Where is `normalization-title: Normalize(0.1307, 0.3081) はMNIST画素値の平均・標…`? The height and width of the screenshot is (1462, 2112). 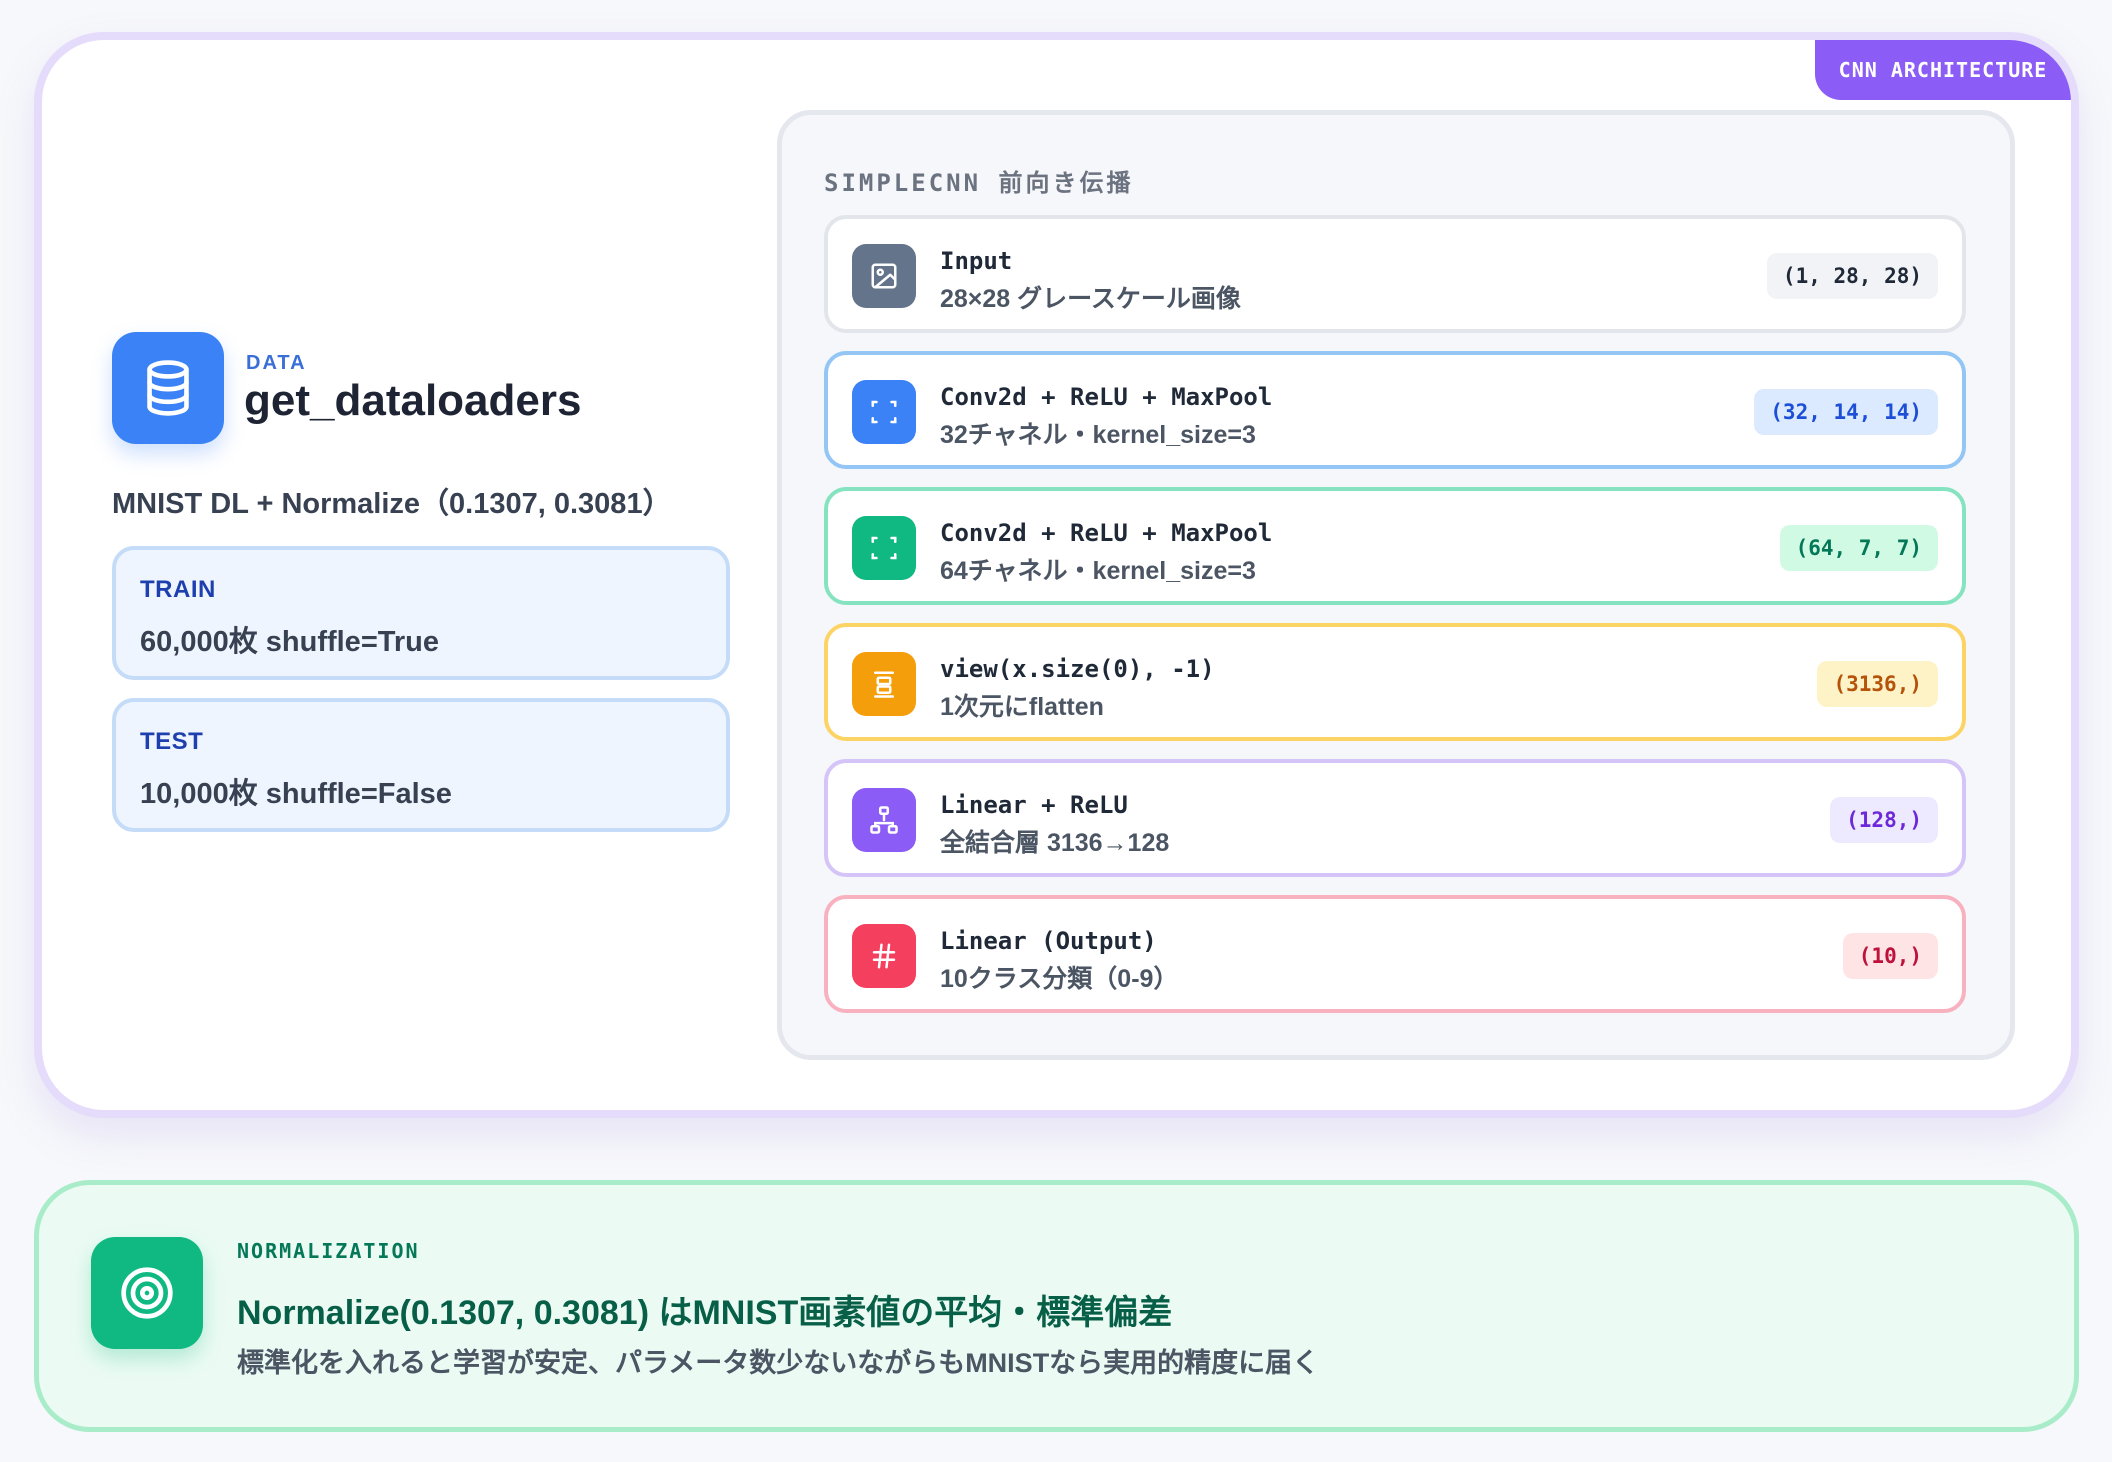
normalization-title: Normalize(0.1307, 0.3081) はMNIST画素値の平均・標… is located at coordinates (705, 1313).